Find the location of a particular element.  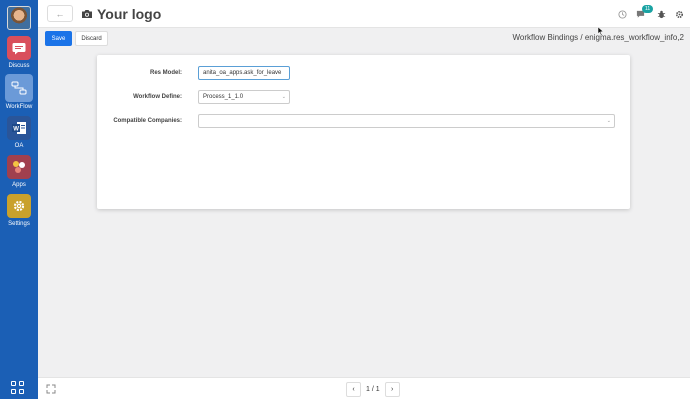

workflow-define-value: Process_1_1.0 is located at coordinates (223, 97).